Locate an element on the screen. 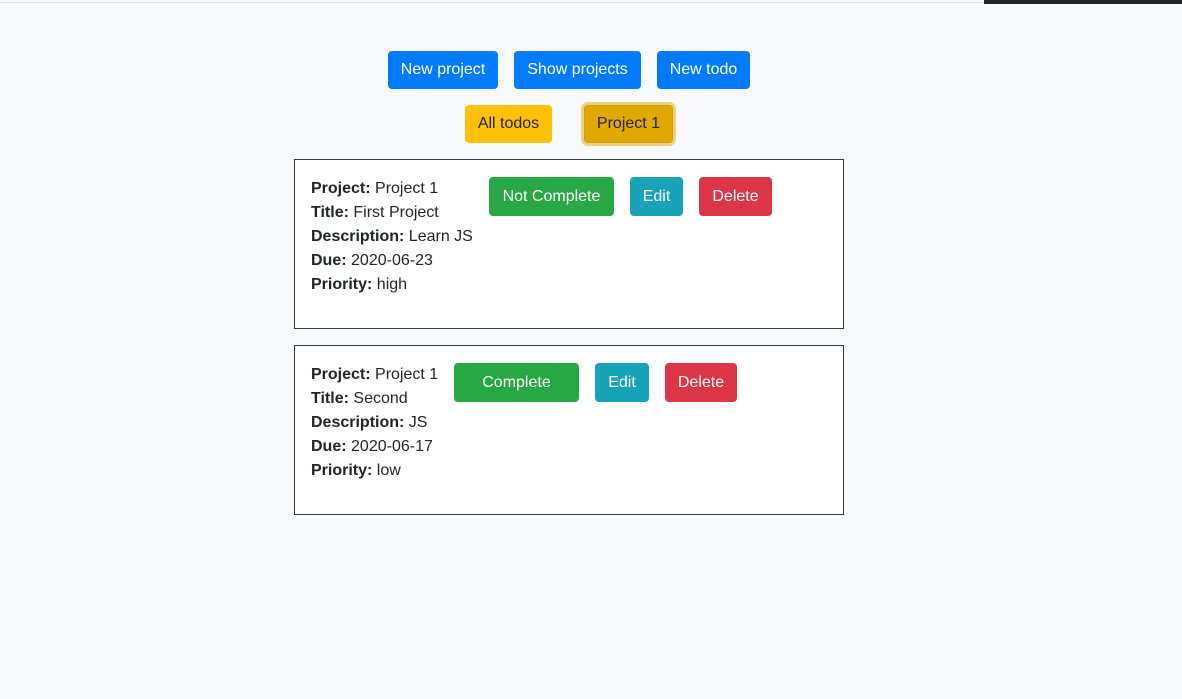  complete-button: Complete is located at coordinates (516, 382).